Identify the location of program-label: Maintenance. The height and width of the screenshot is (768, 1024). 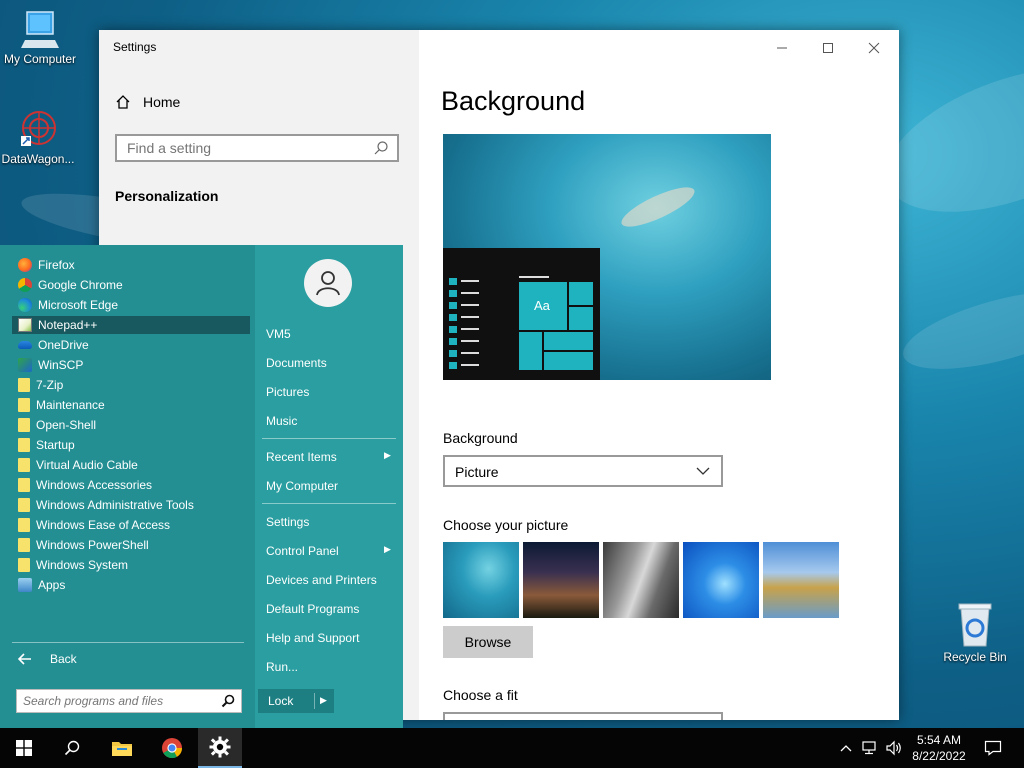
(70, 405).